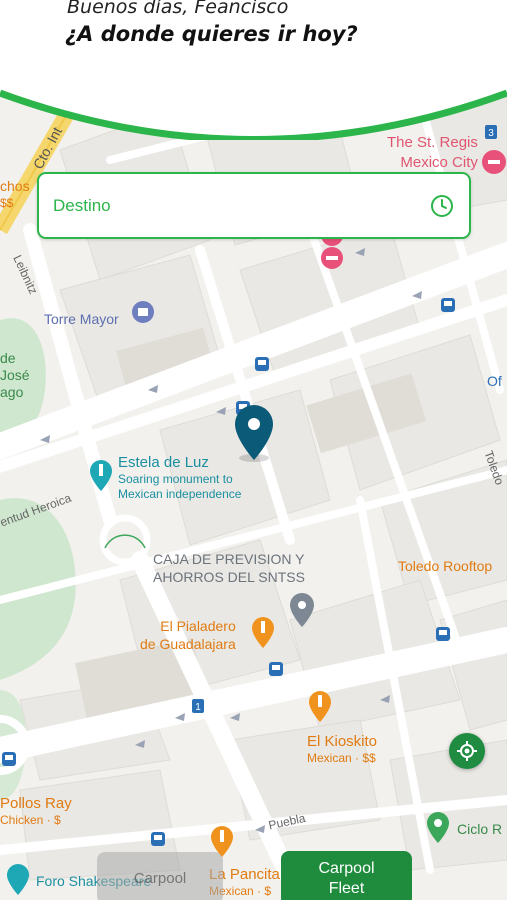  What do you see at coordinates (445, 566) in the screenshot?
I see `poi-toledo-rooftop: Toledo Rooftop` at bounding box center [445, 566].